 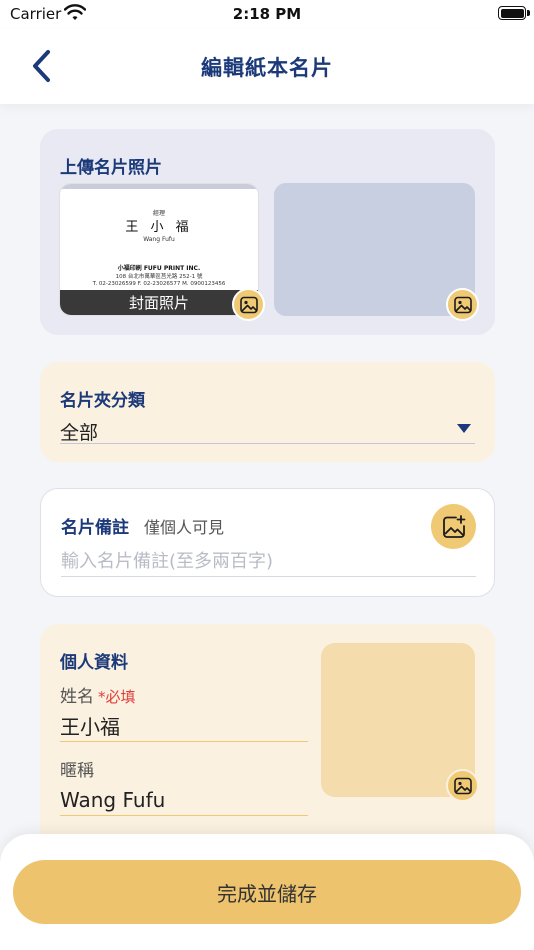 I want to click on card-english-name: Wang Fufu, so click(x=159, y=239).